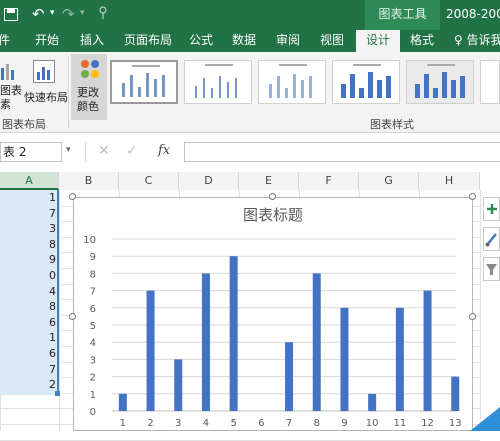 The height and width of the screenshot is (441, 500). What do you see at coordinates (89, 181) in the screenshot?
I see `column-header-b: B` at bounding box center [89, 181].